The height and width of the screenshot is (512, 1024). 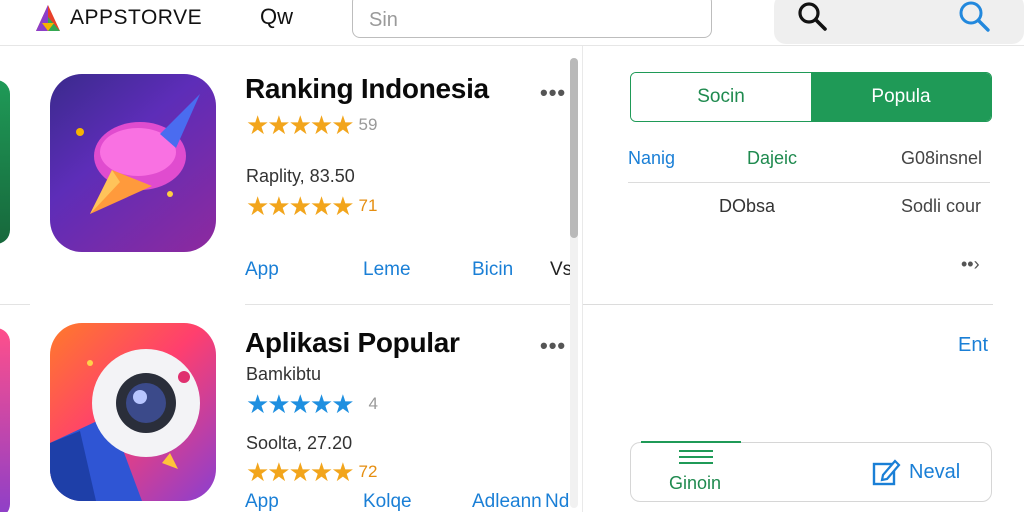 I want to click on app-title: Aplikasi Popular, so click(x=352, y=343).